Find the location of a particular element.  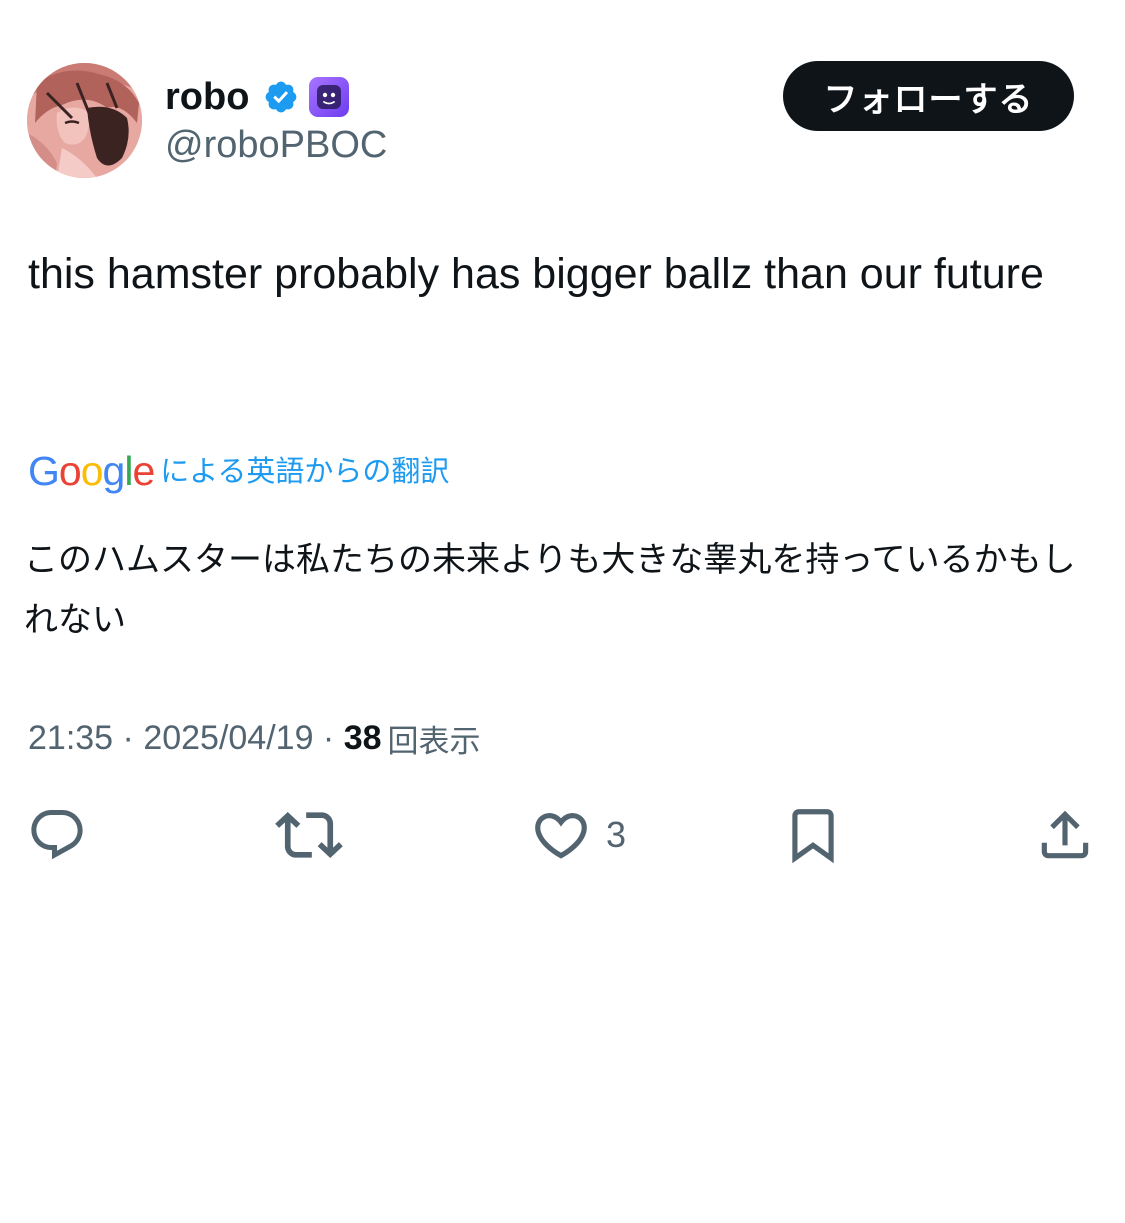

google-logo: Google is located at coordinates (91, 471).